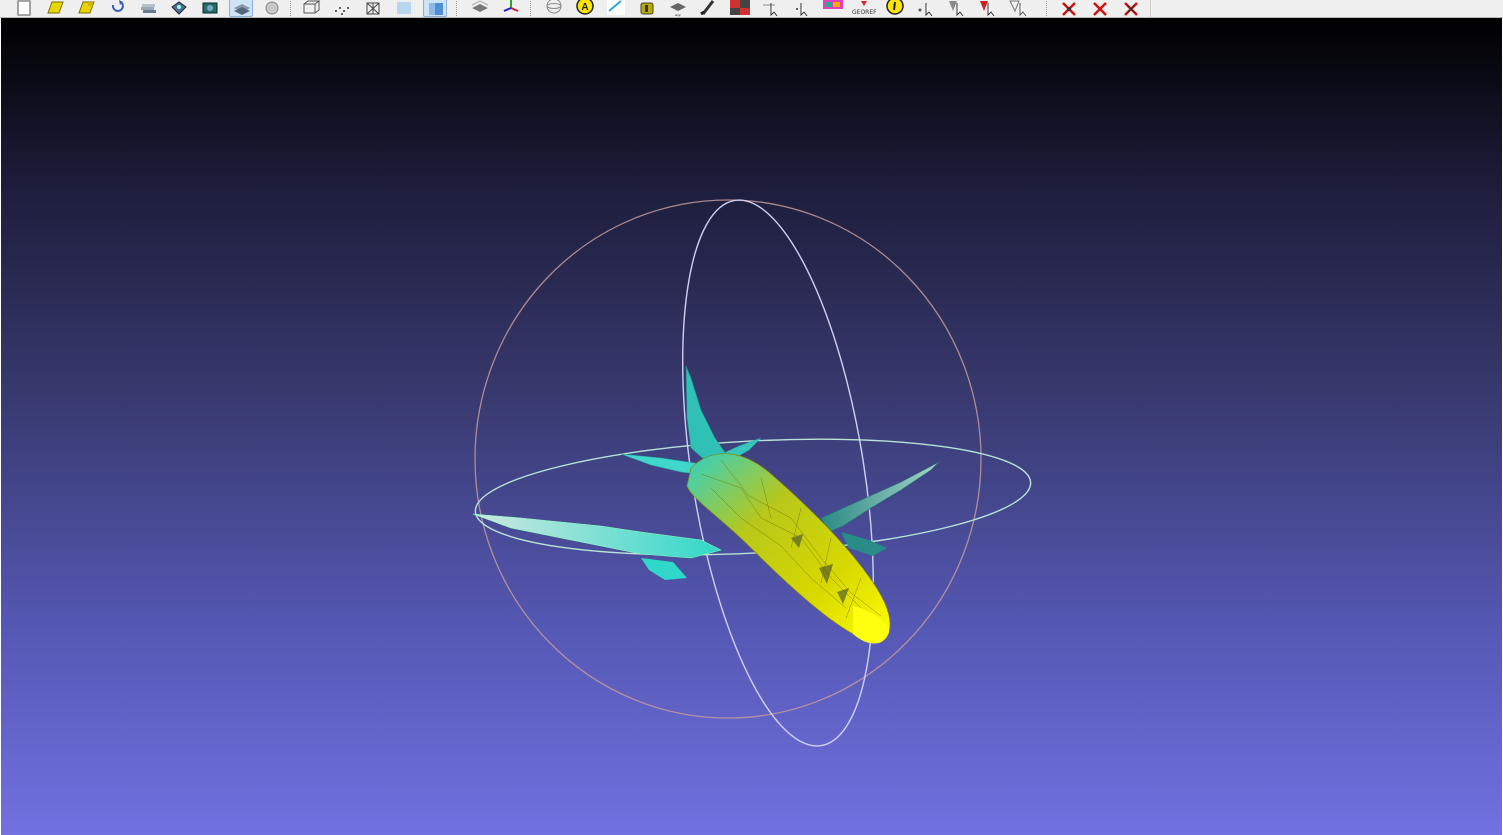 This screenshot has width=1503, height=835. I want to click on flat-shading-icon, so click(404, 8).